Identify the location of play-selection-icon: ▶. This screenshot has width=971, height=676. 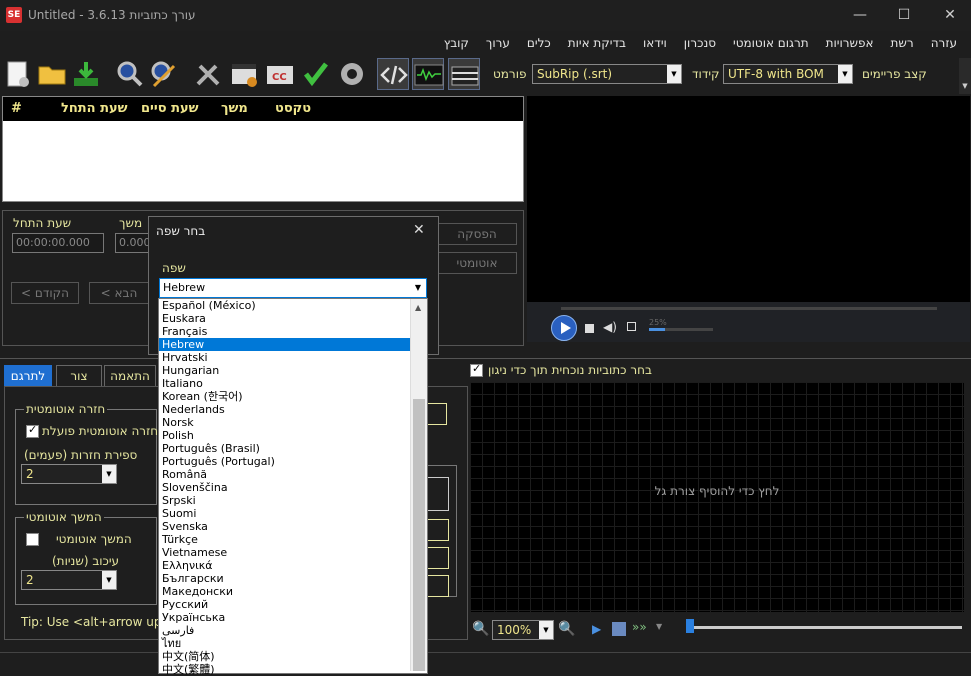
(596, 629).